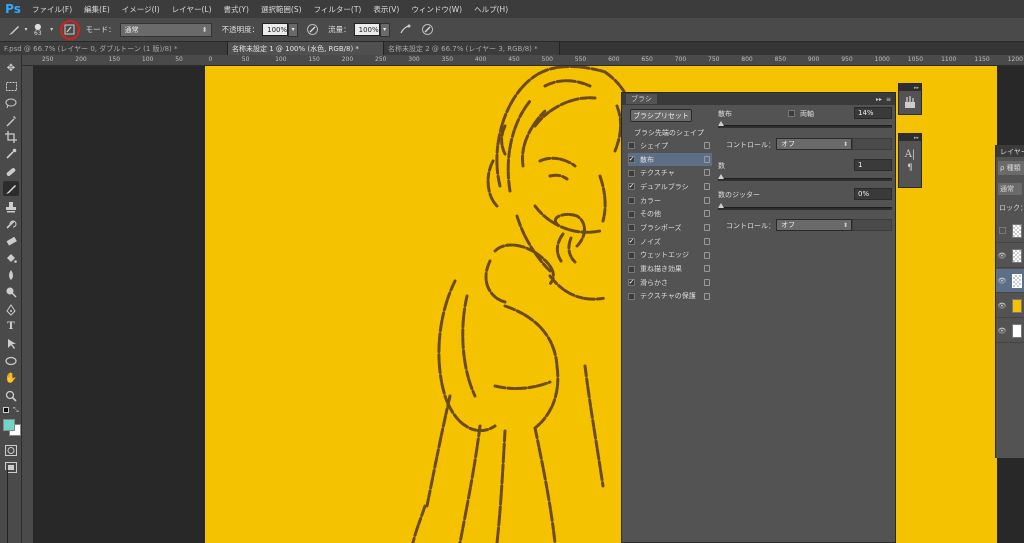  I want to click on pressure-opacity-icon, so click(312, 30).